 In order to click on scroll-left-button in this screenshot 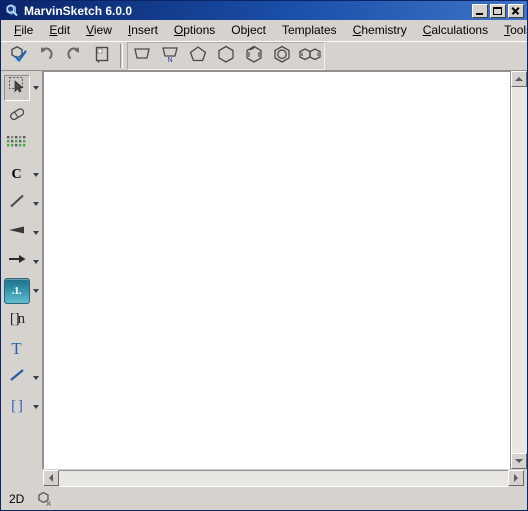, I will do `click(51, 477)`.